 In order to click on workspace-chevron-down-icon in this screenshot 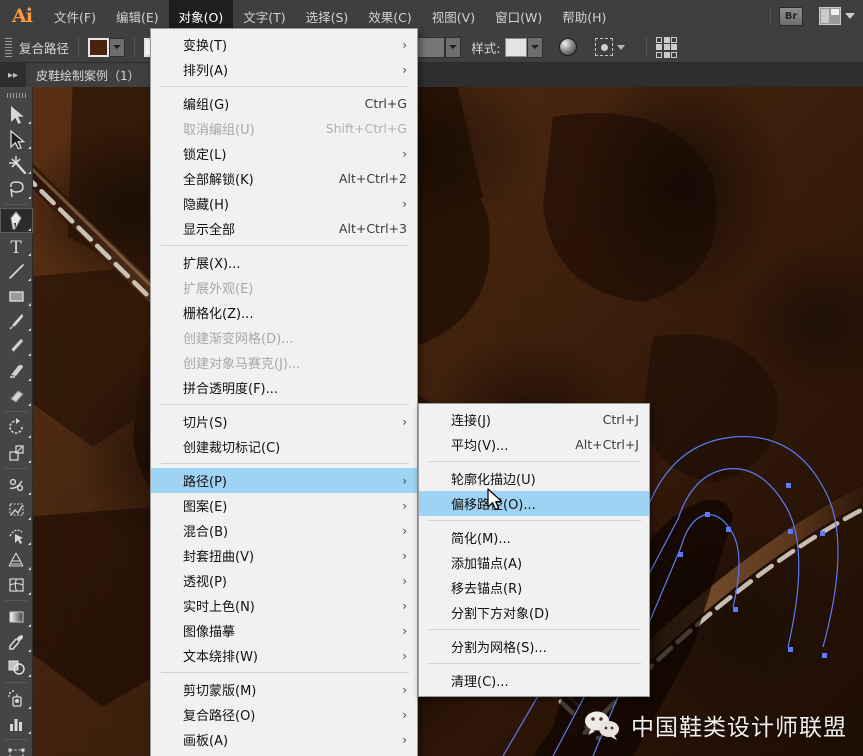, I will do `click(850, 16)`.